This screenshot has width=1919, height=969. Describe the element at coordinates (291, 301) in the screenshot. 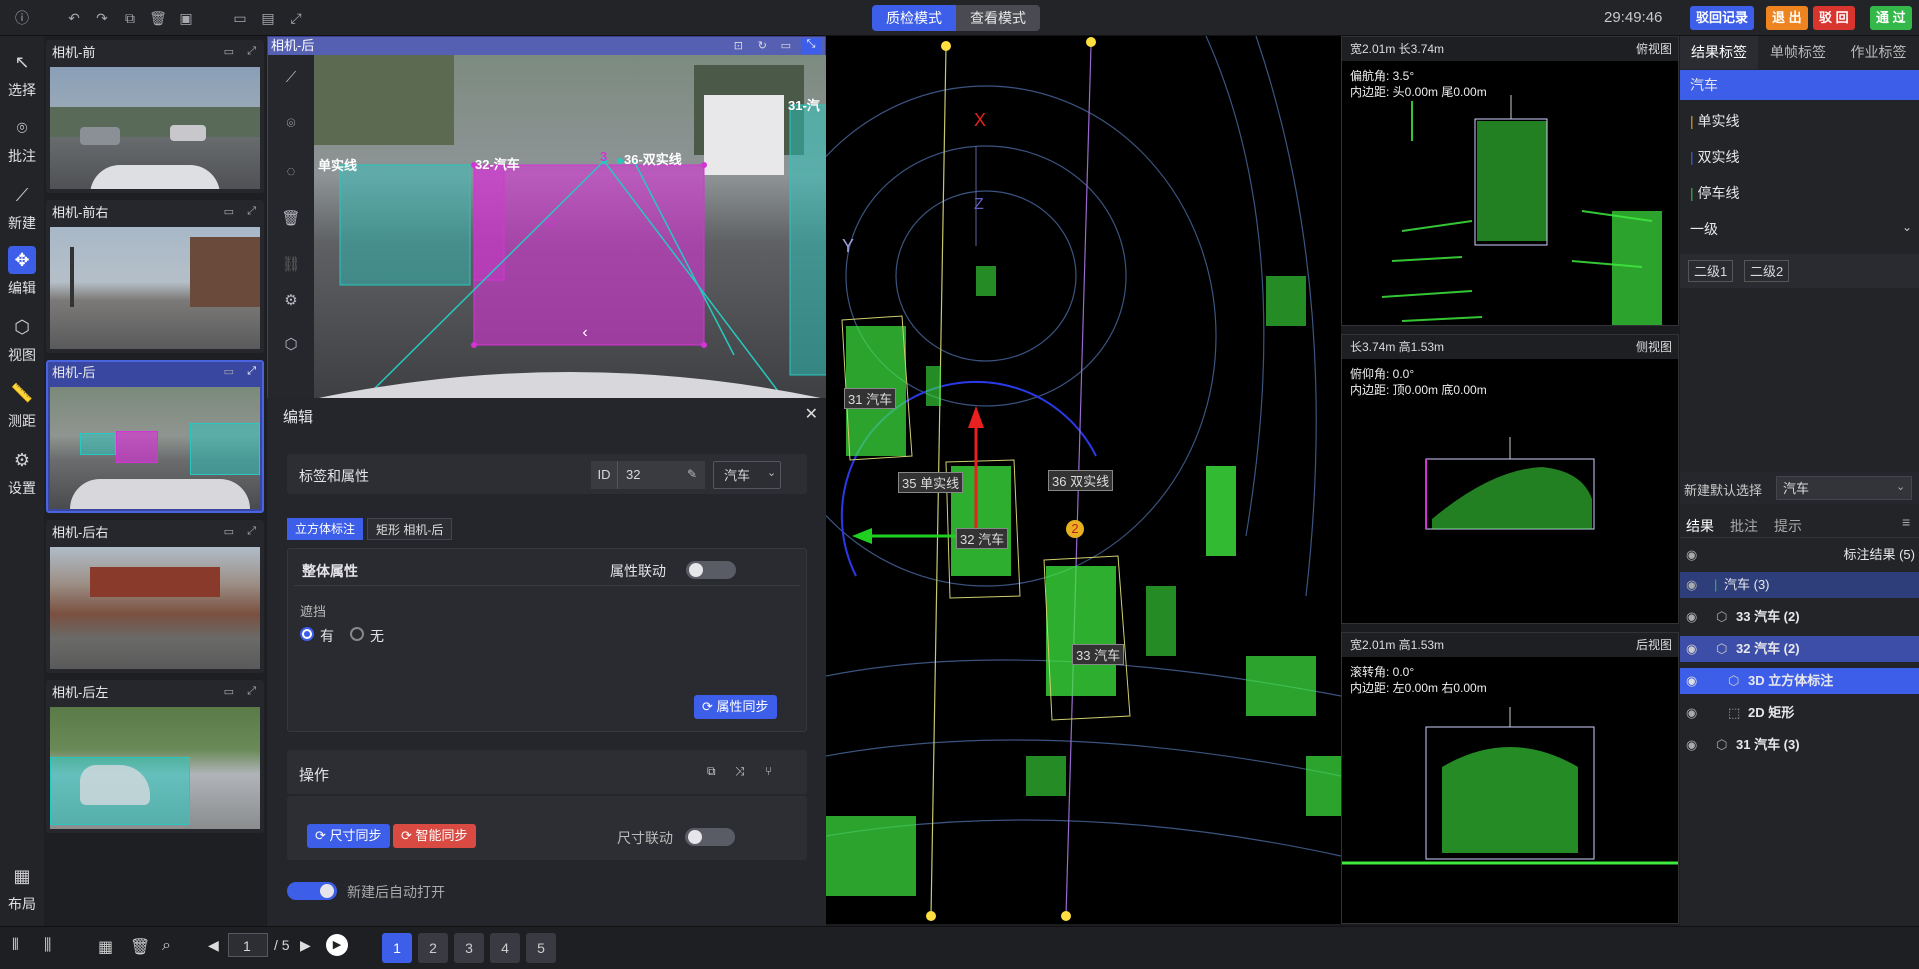

I see `gear-icon: ⚙` at that location.